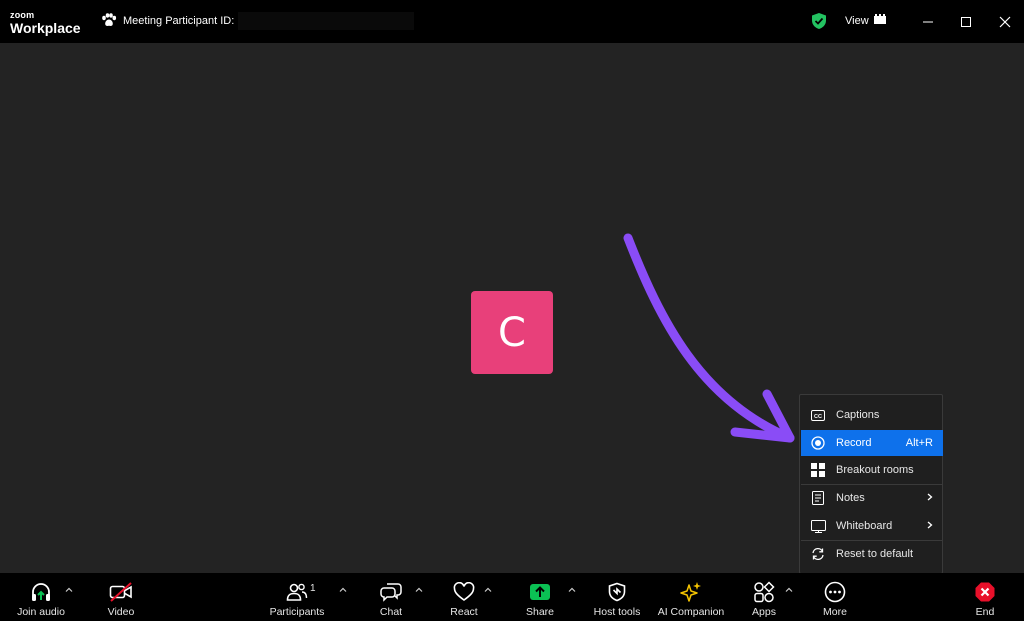 This screenshot has height=621, width=1024. I want to click on video-button: Video, so click(121, 597).